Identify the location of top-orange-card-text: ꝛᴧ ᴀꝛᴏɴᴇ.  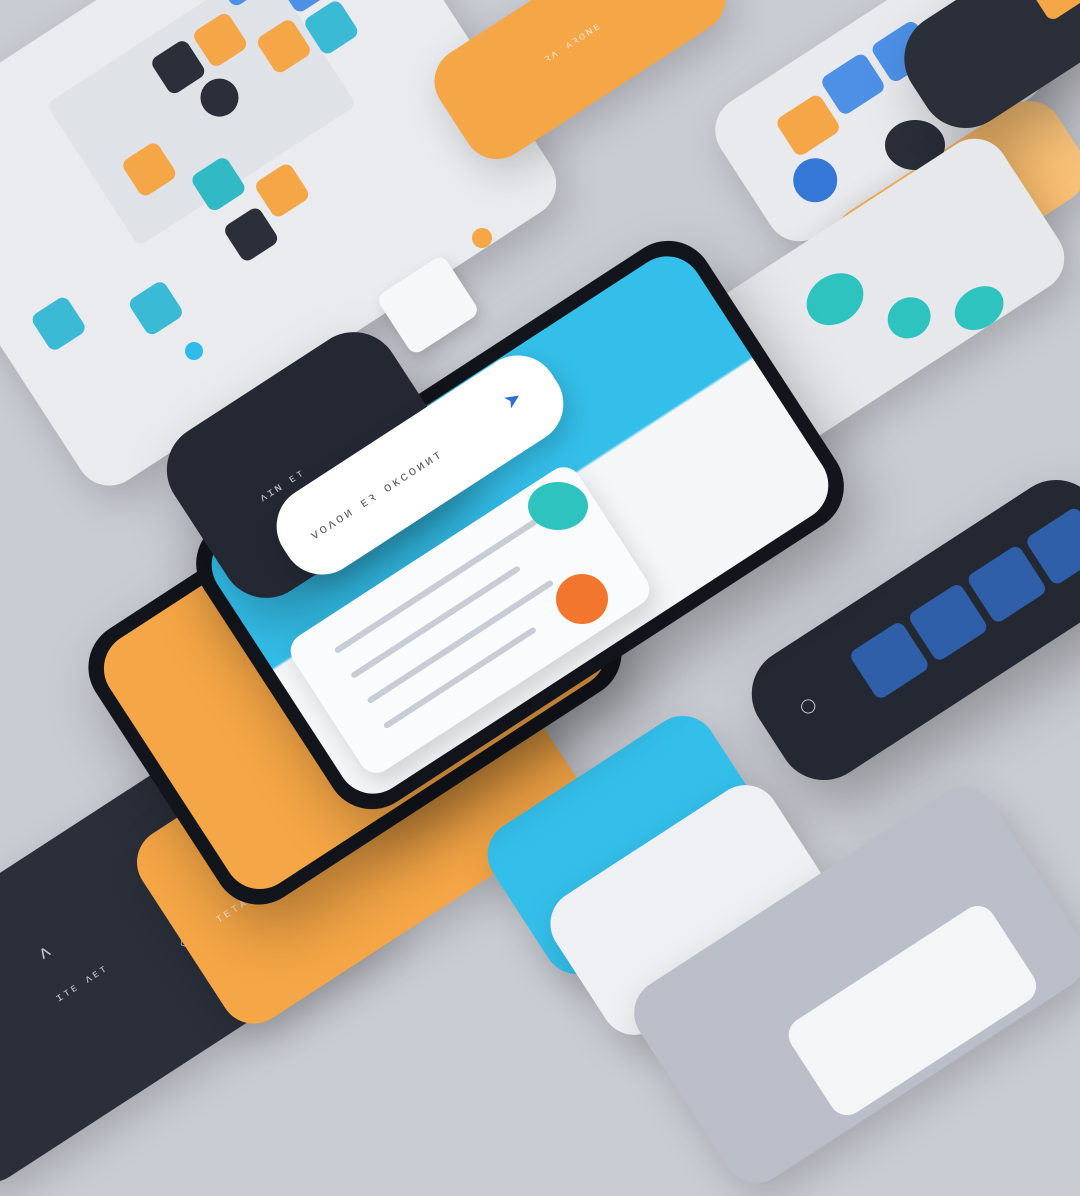
(573, 42).